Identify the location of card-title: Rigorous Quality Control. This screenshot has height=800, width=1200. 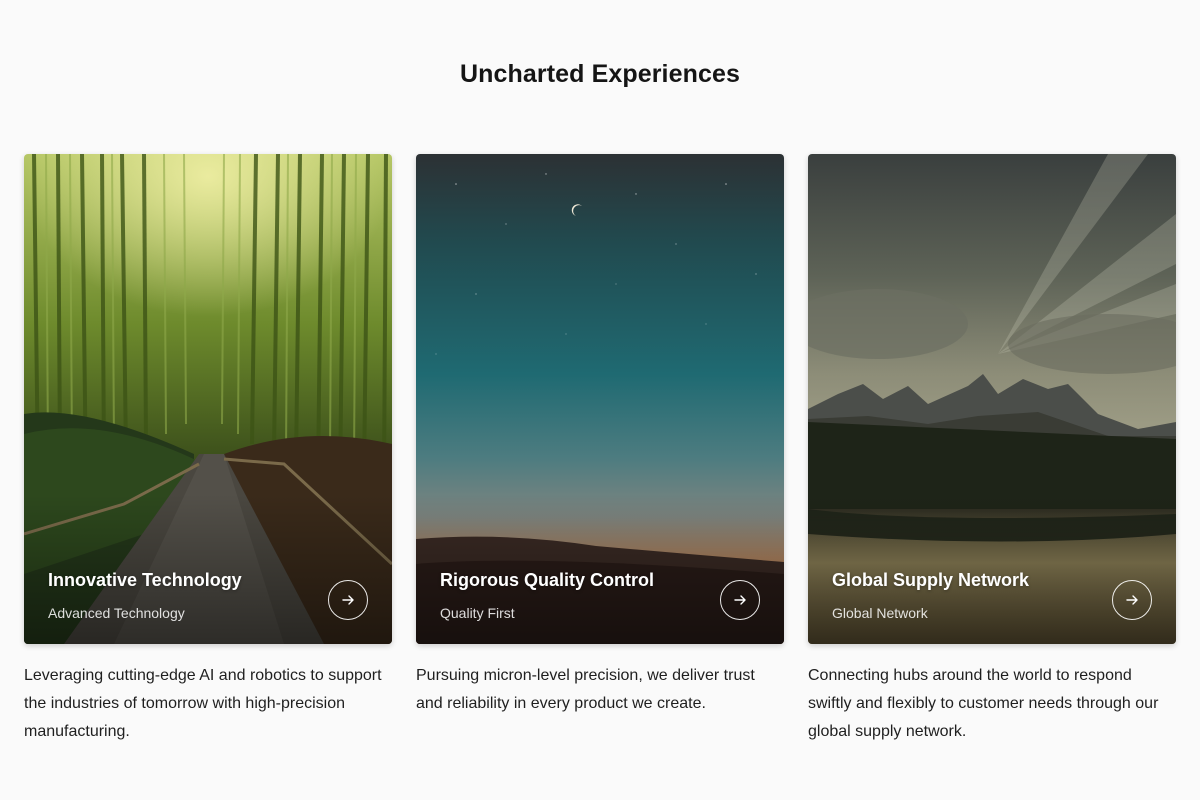
(547, 580).